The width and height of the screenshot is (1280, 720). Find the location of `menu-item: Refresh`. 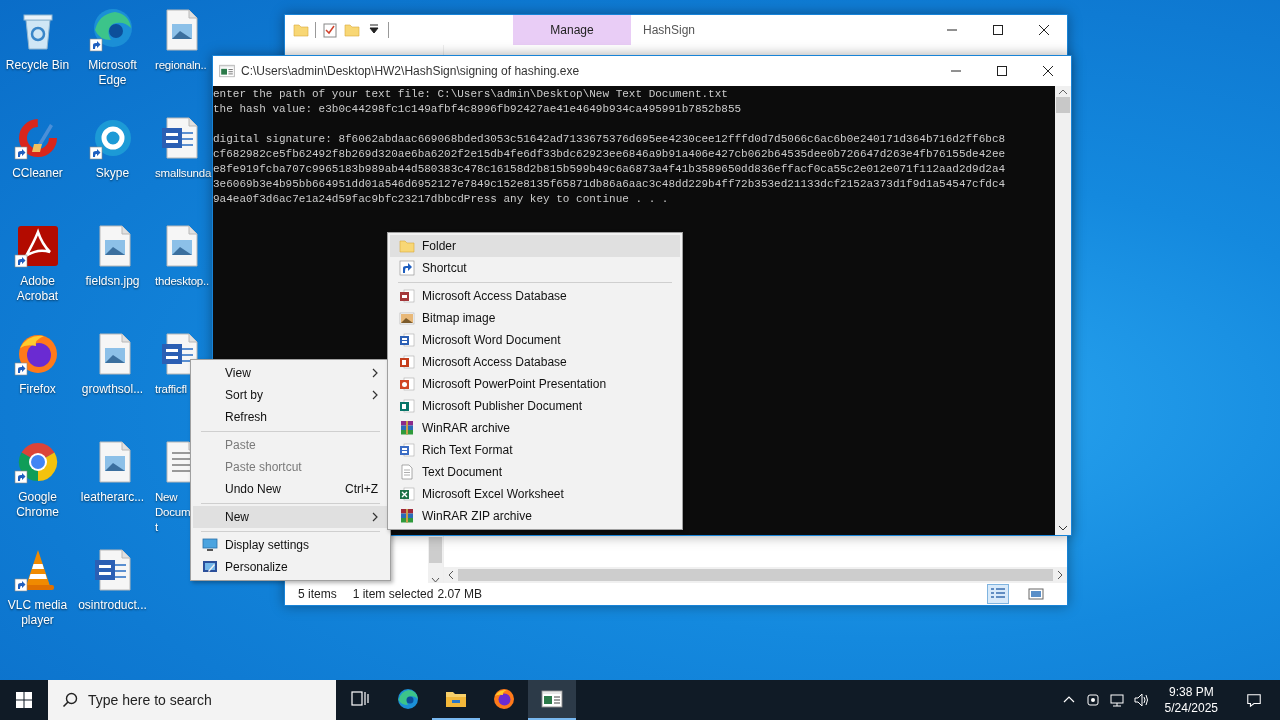

menu-item: Refresh is located at coordinates (290, 417).